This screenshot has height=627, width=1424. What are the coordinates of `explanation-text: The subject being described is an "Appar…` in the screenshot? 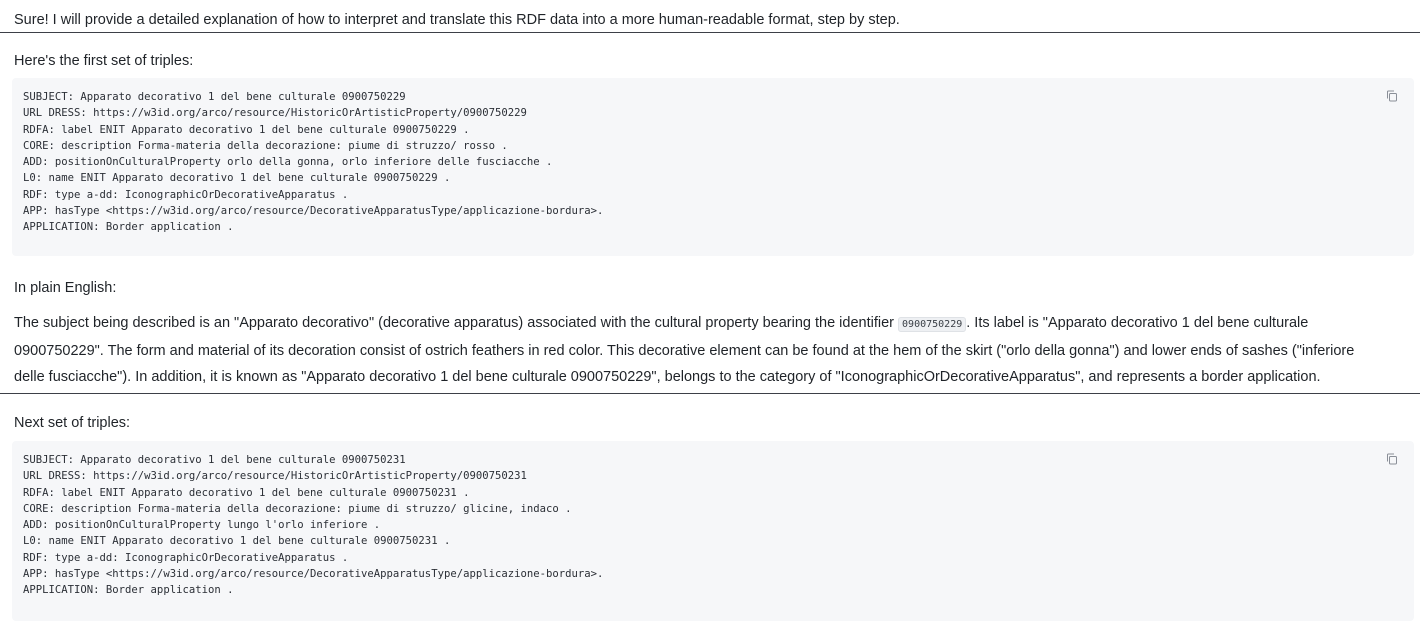 It's located at (456, 323).